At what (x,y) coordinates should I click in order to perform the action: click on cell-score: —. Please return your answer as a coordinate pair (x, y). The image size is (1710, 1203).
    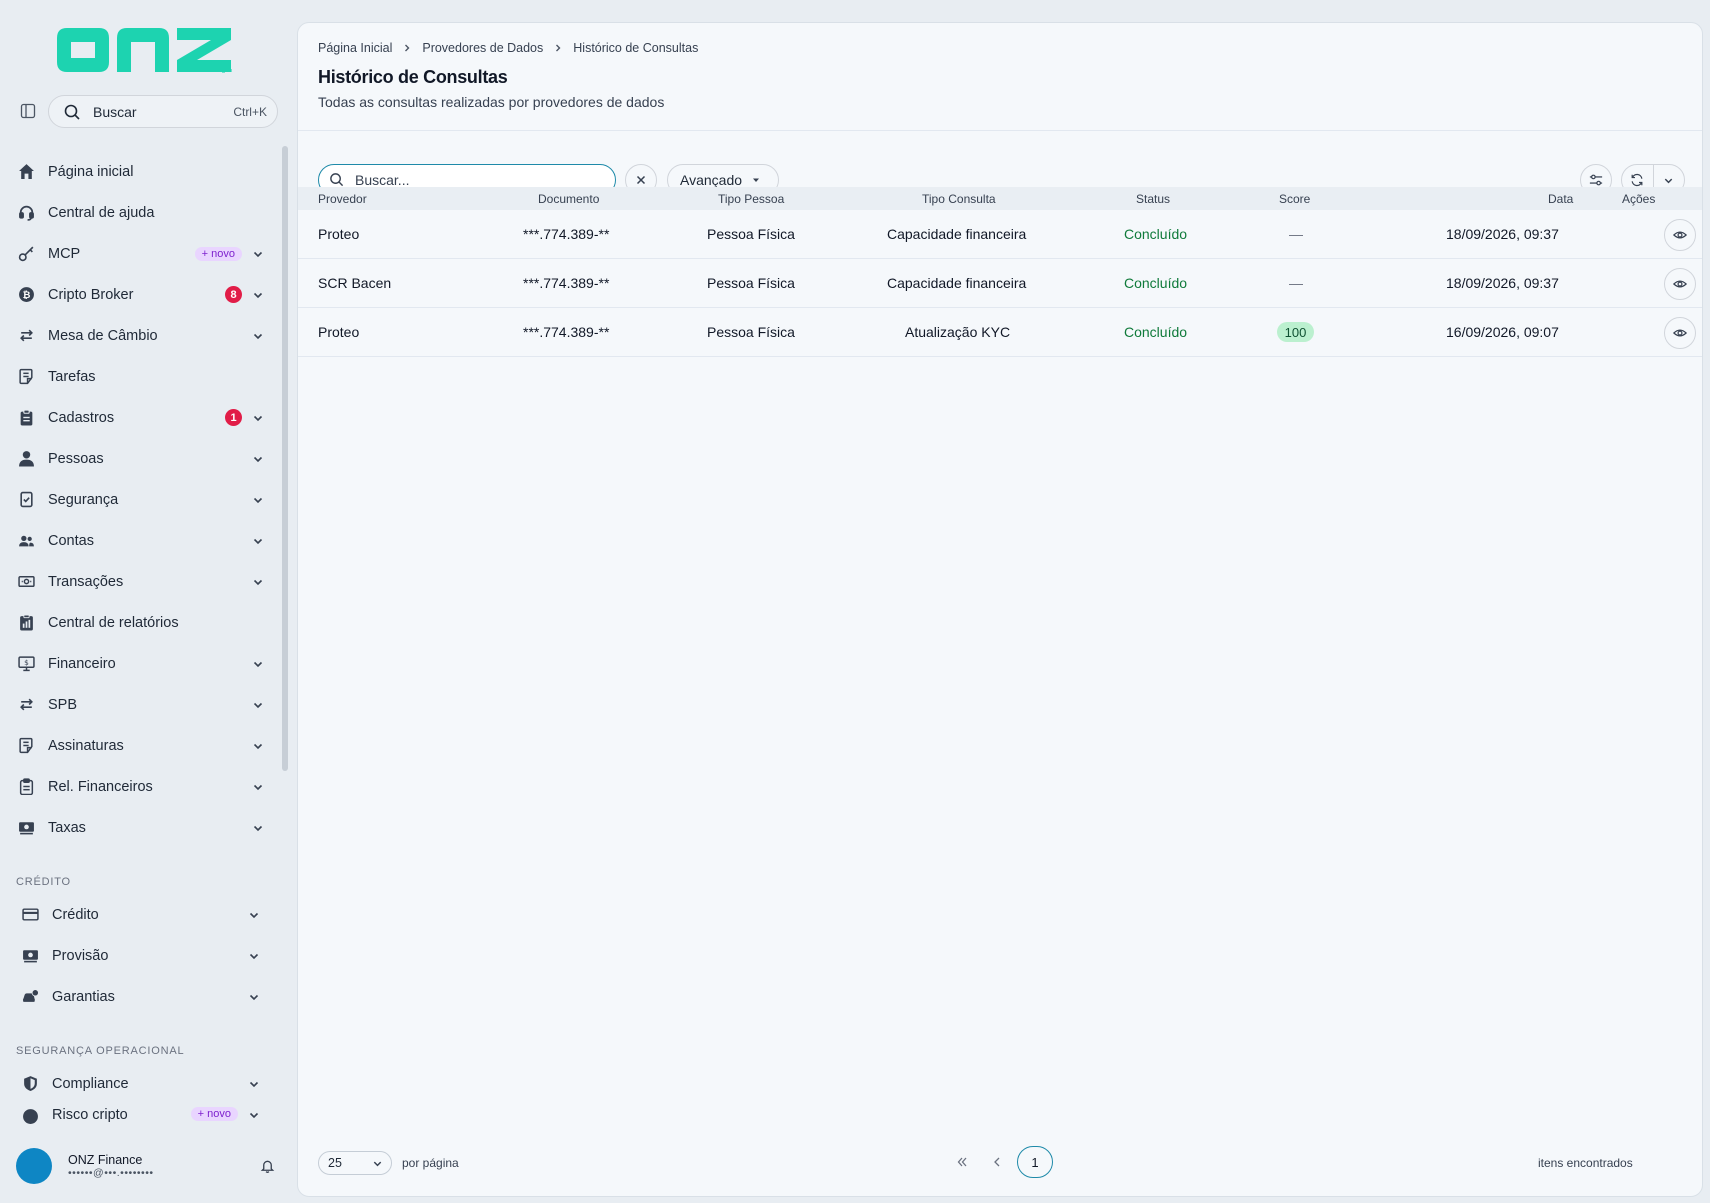
    Looking at the image, I should click on (1296, 234).